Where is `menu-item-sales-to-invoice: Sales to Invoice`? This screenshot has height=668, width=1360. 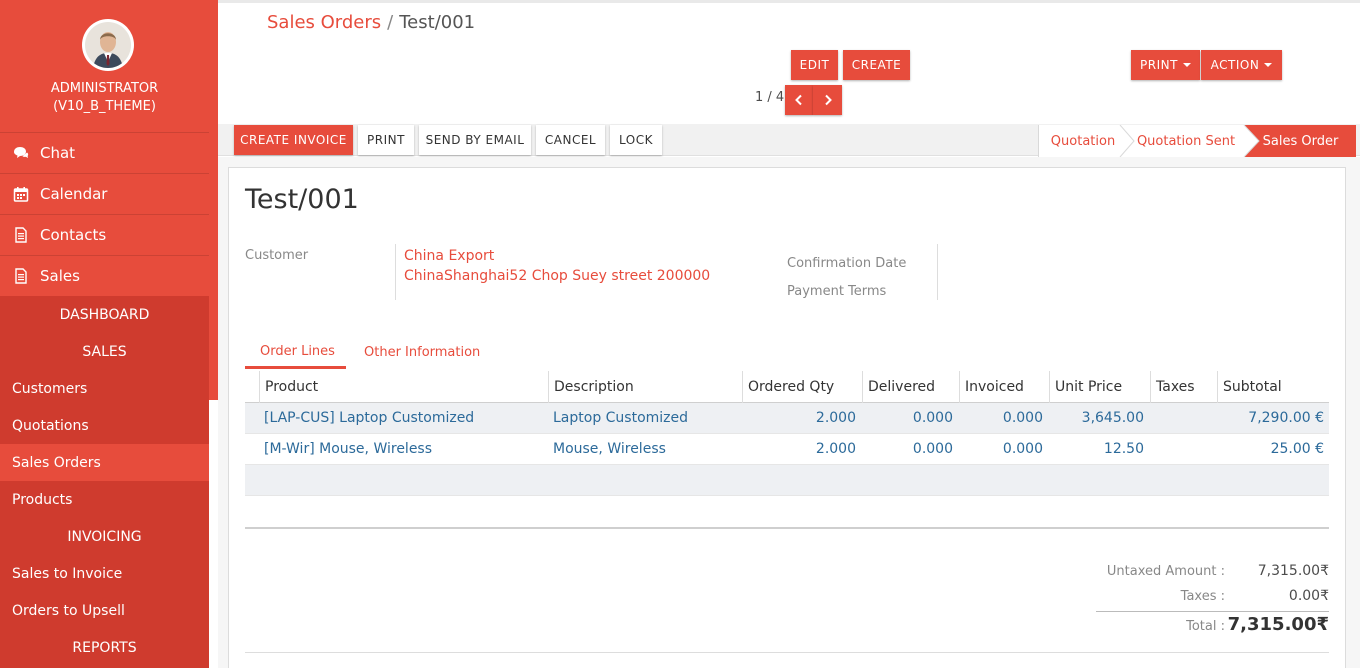 menu-item-sales-to-invoice: Sales to Invoice is located at coordinates (104, 573).